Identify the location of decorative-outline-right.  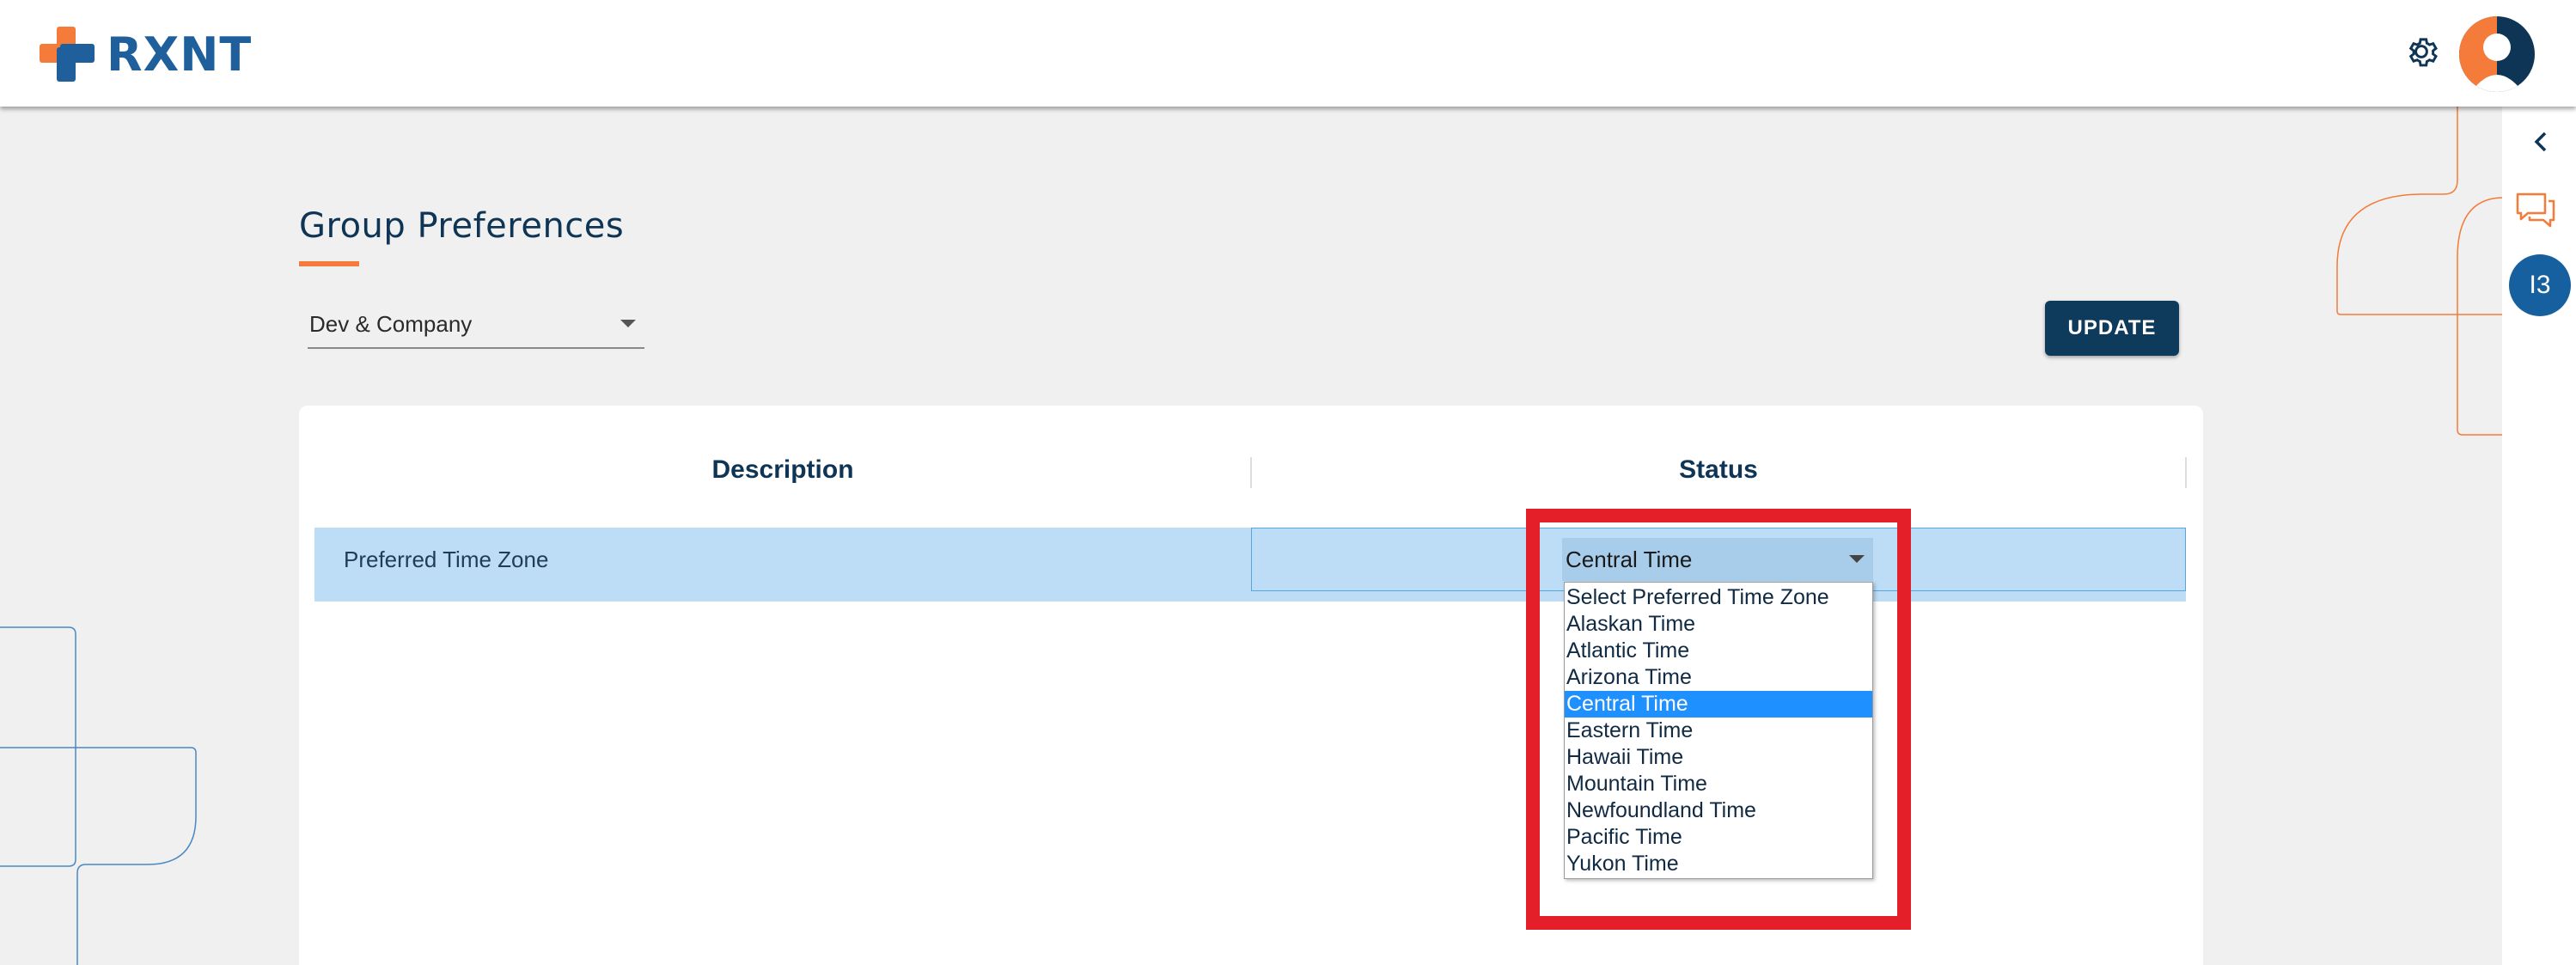
(2420, 265).